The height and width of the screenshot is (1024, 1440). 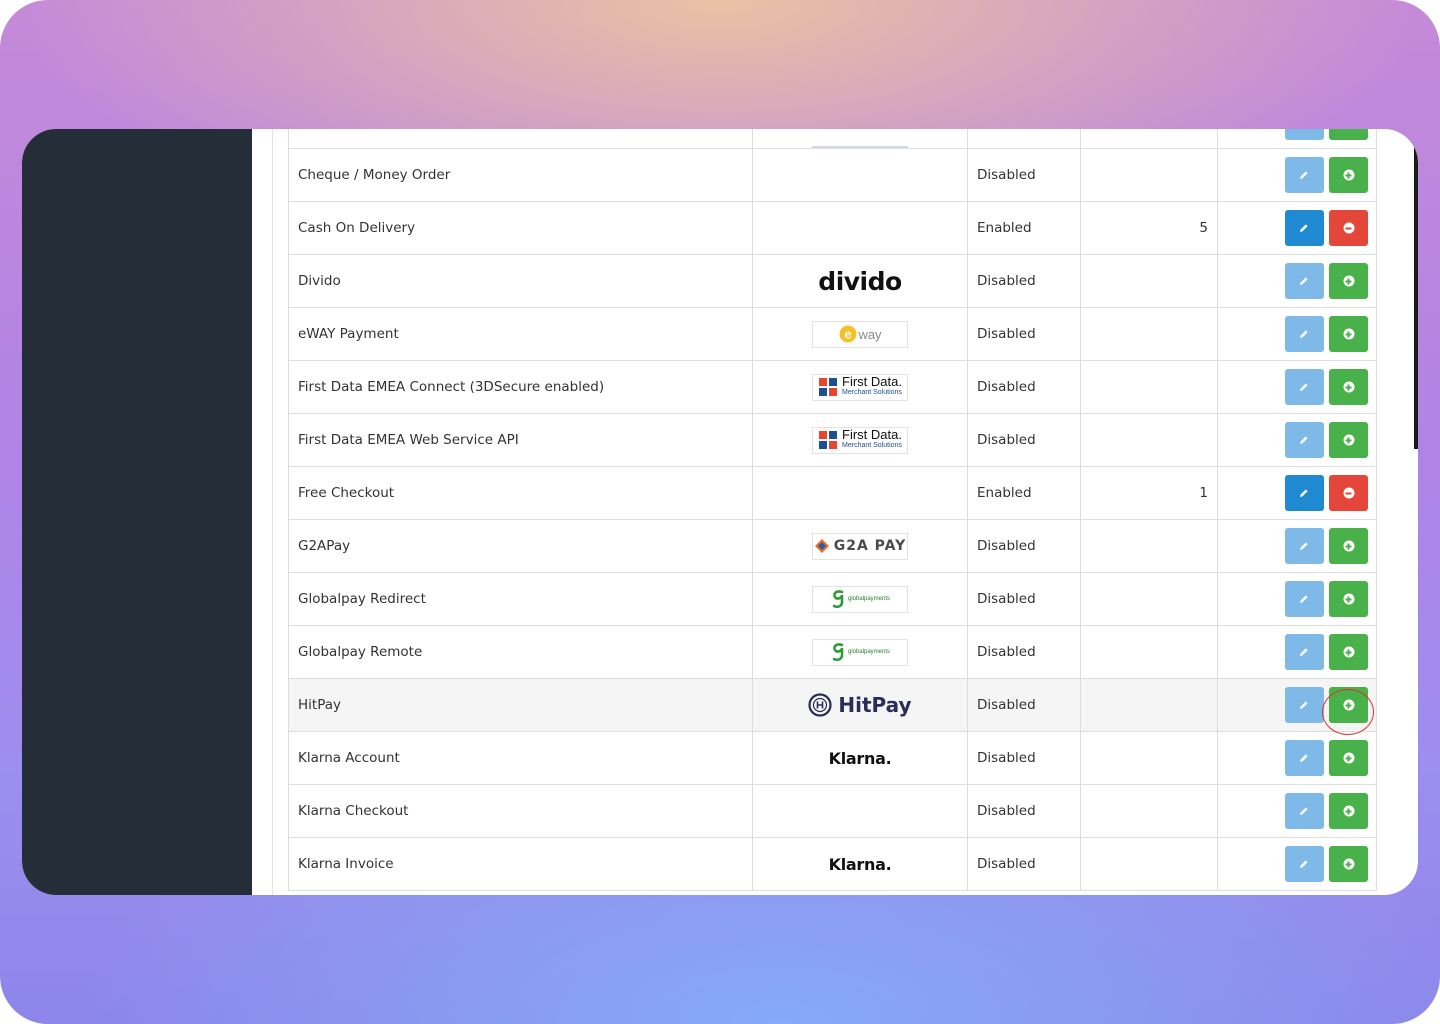 I want to click on g2apay-logo: G2A PAY, so click(x=860, y=546).